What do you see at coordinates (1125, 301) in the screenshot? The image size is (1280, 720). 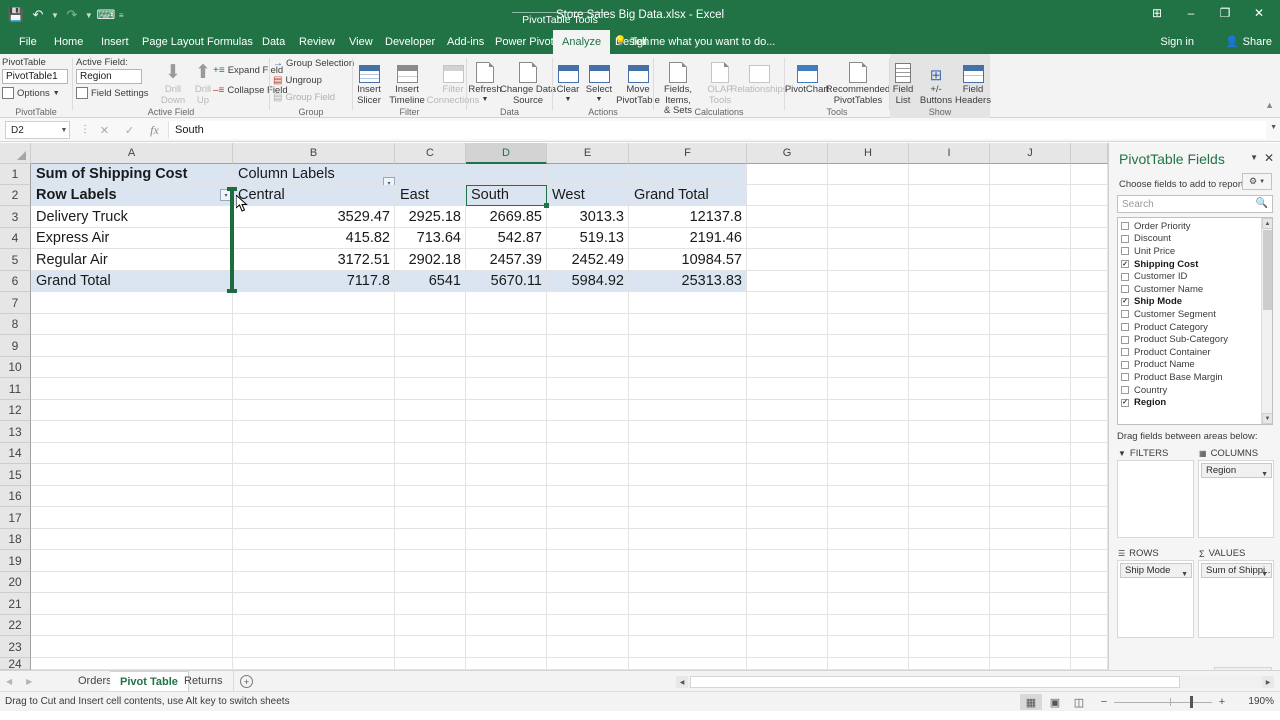 I see `checkbox-checked-icon: ✓` at bounding box center [1125, 301].